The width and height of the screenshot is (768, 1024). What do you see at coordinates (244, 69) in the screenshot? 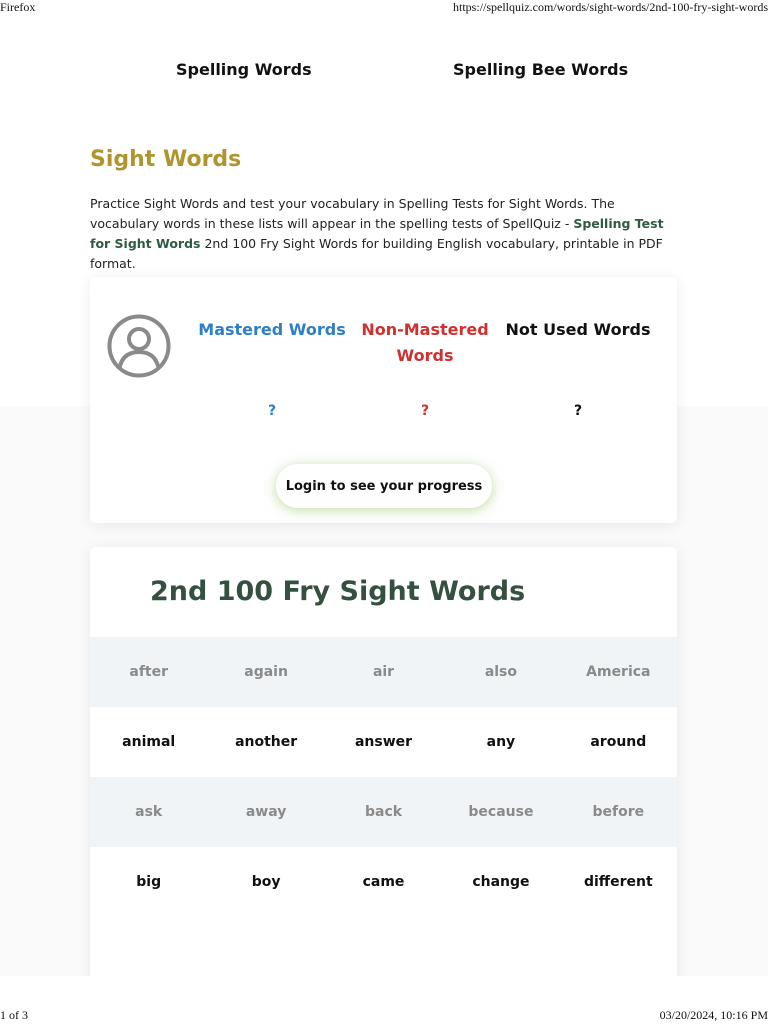
I see `nav-spelling-words: Spelling Words` at bounding box center [244, 69].